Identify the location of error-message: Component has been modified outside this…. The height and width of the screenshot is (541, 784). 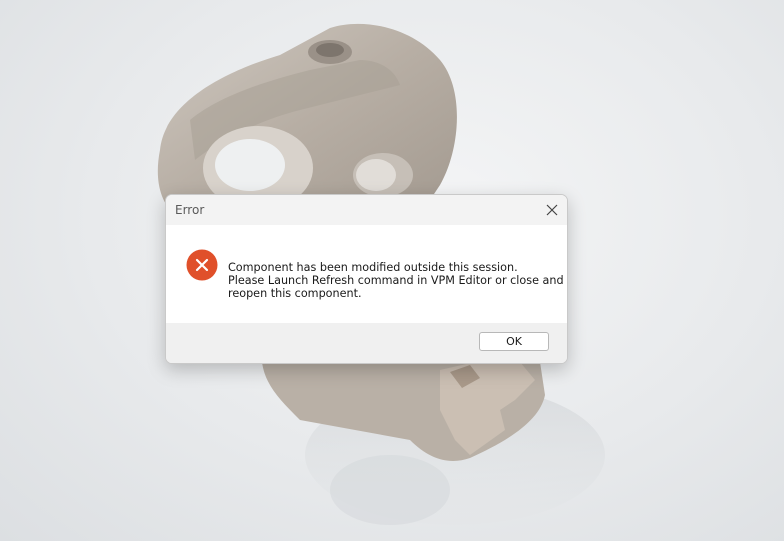
(396, 280).